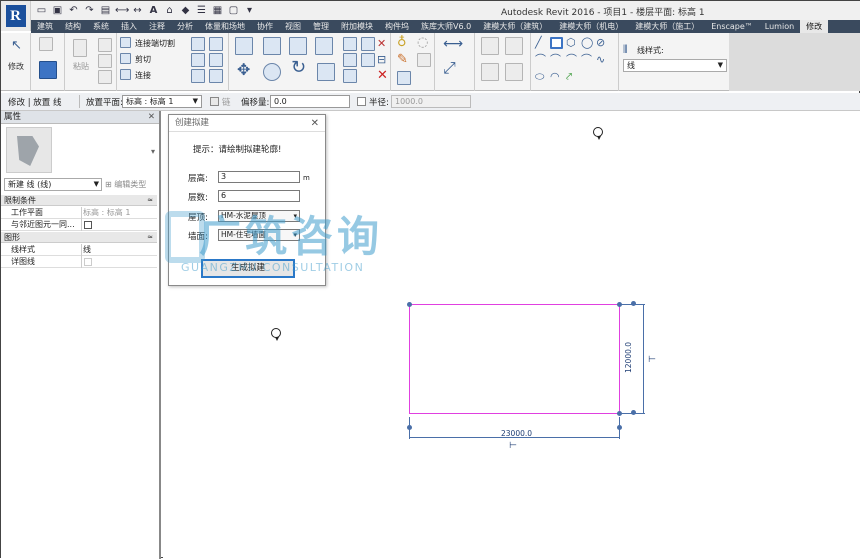  Describe the element at coordinates (587, 43) in the screenshot. I see `draw-circle-icon: ◯` at that location.